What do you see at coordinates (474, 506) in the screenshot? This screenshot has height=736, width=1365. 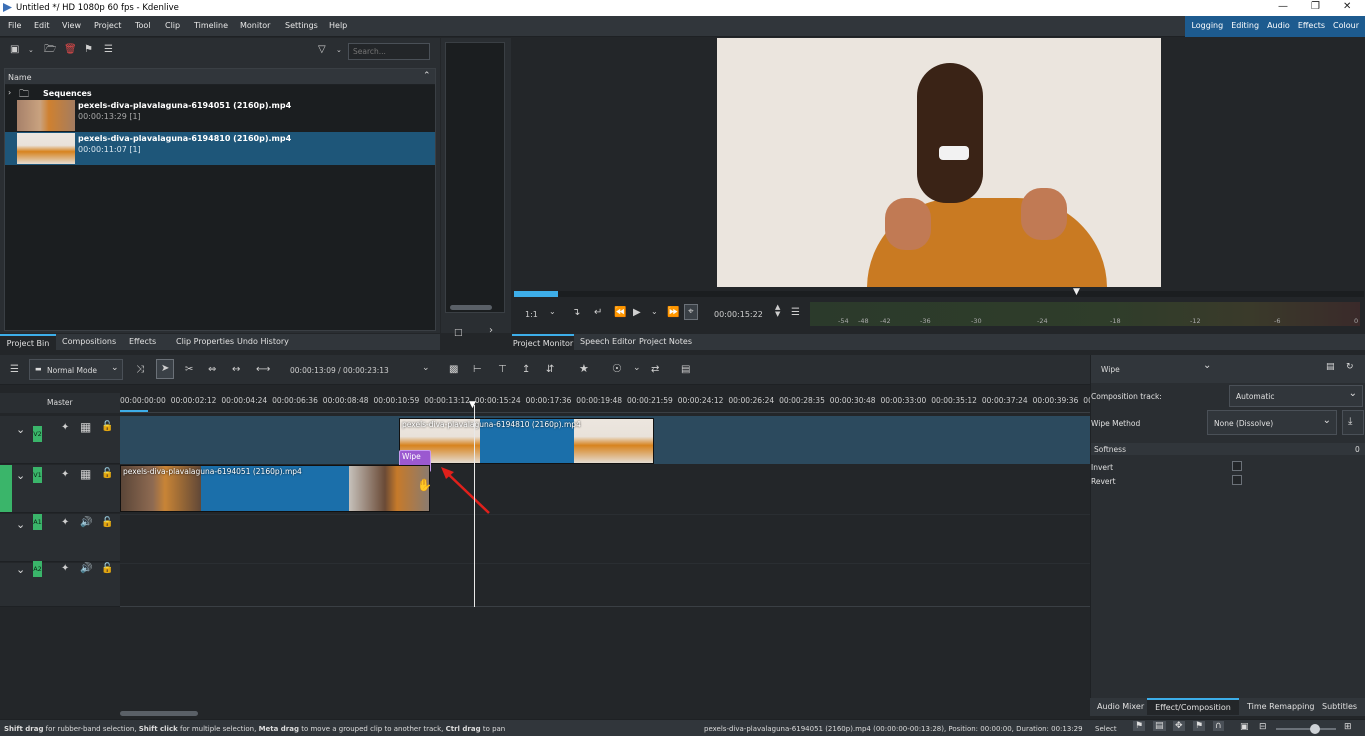 I see `timeline-playhead` at bounding box center [474, 506].